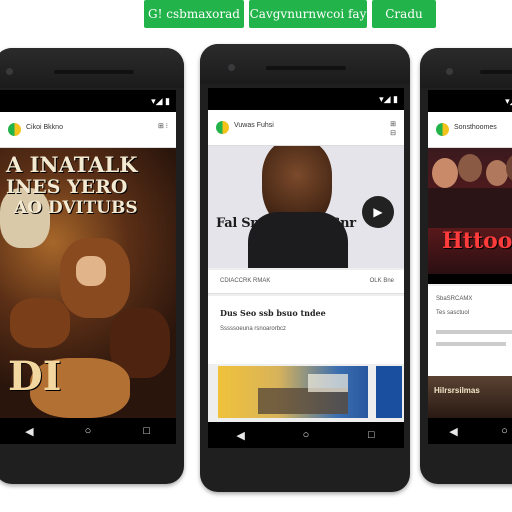 This screenshot has width=512, height=512. I want to click on play-icon: ▶, so click(378, 212).